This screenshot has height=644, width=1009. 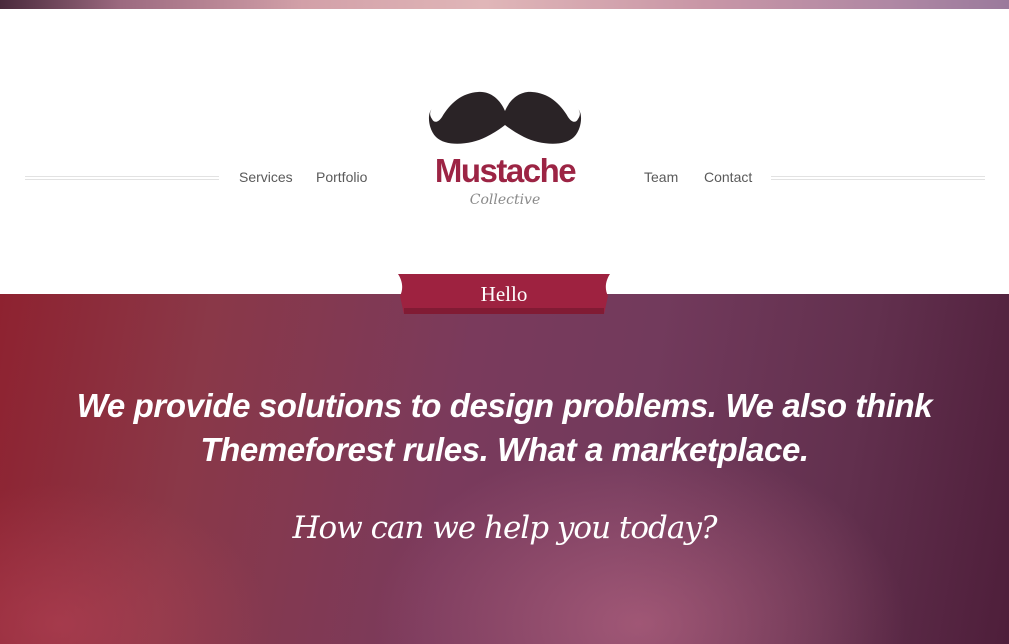 I want to click on nav-divider-right, so click(x=878, y=178).